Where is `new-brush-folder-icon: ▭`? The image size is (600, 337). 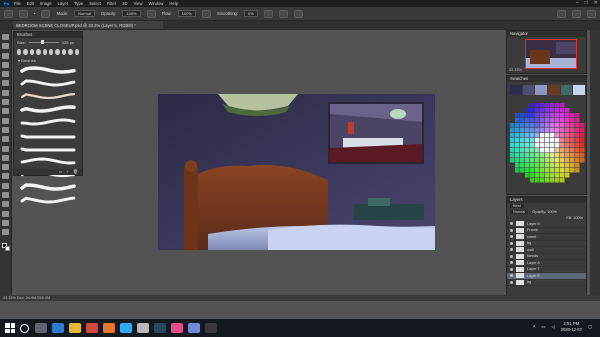 new-brush-folder-icon: ▭ is located at coordinates (61, 172).